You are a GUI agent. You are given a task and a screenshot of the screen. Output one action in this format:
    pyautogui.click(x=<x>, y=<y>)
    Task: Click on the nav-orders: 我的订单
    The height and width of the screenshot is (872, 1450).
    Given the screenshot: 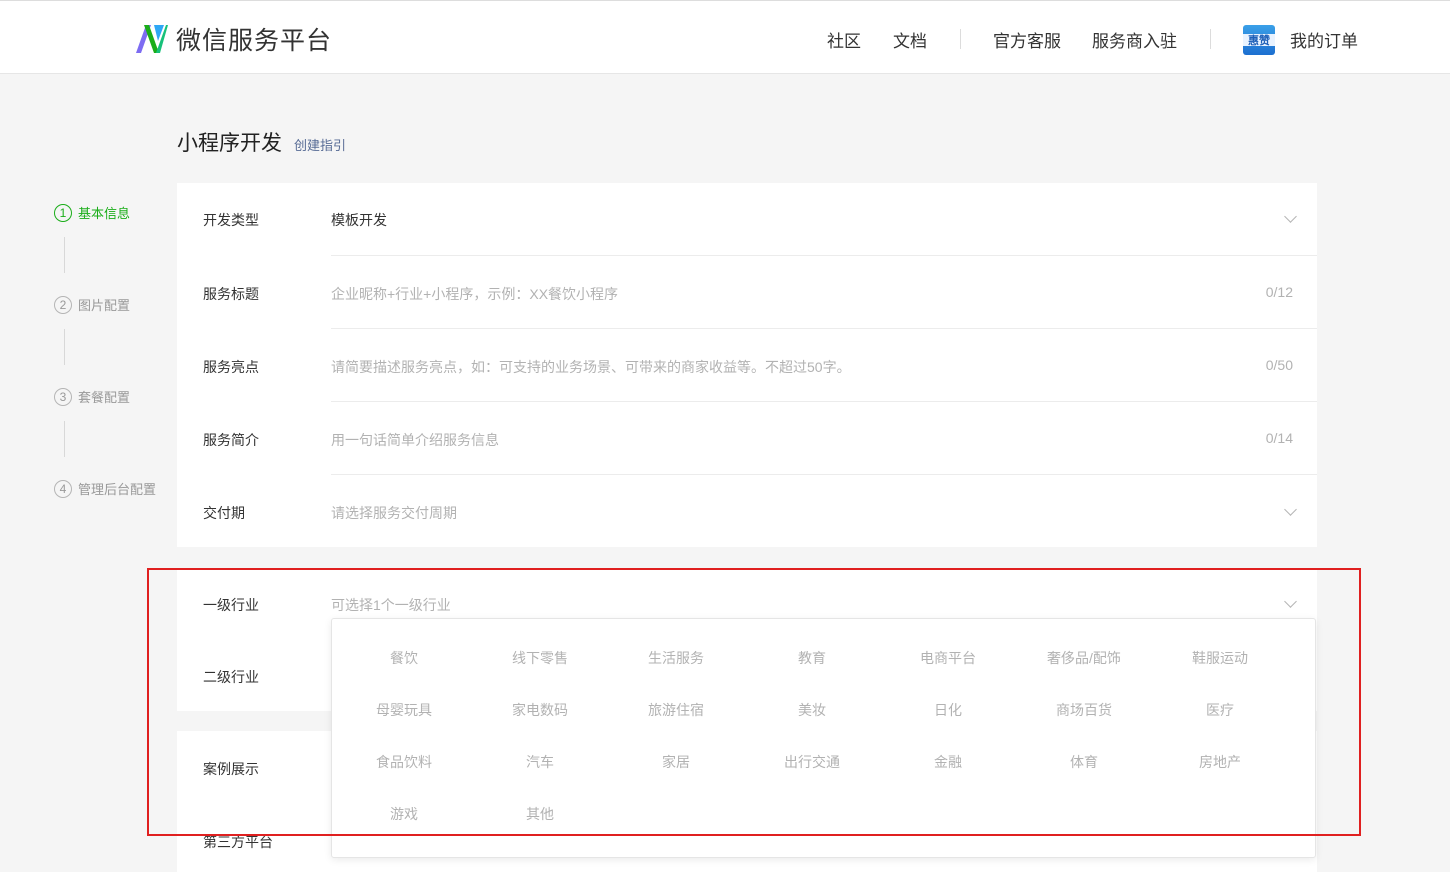 What is the action you would take?
    pyautogui.click(x=1324, y=39)
    